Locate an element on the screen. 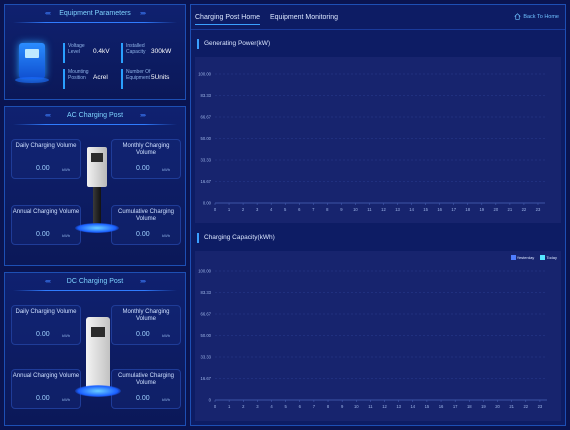 The width and height of the screenshot is (570, 430). x-tick-label: 23 is located at coordinates (538, 209).